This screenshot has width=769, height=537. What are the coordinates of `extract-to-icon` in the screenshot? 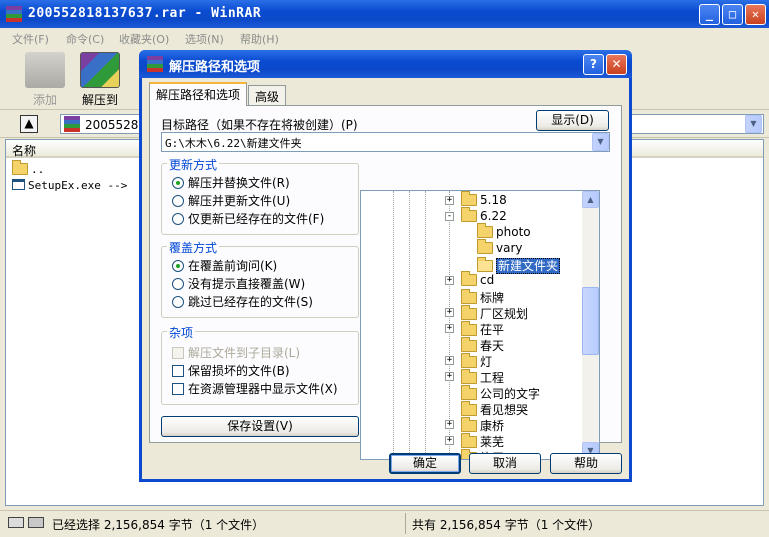 It's located at (100, 70).